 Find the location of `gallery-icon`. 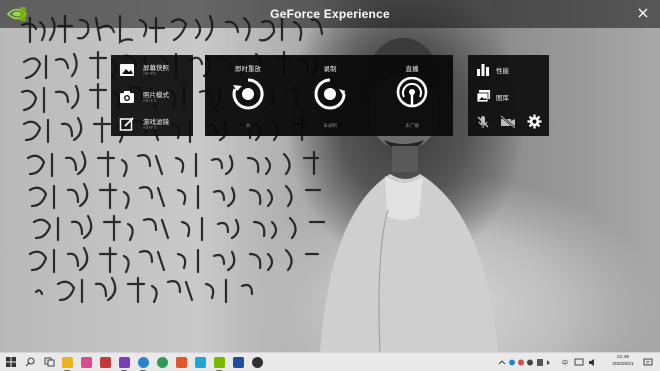

gallery-icon is located at coordinates (483, 96).